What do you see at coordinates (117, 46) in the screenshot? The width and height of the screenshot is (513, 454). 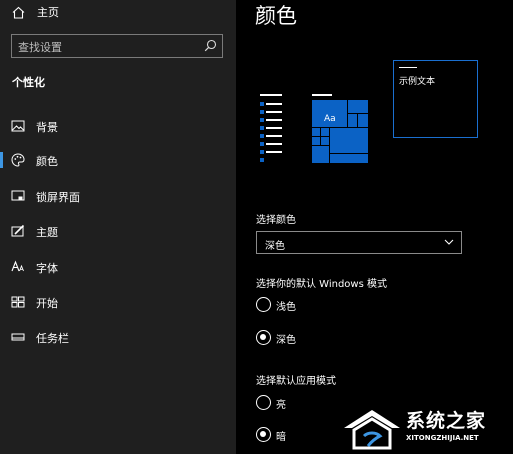 I see `search-input: 查找设置` at bounding box center [117, 46].